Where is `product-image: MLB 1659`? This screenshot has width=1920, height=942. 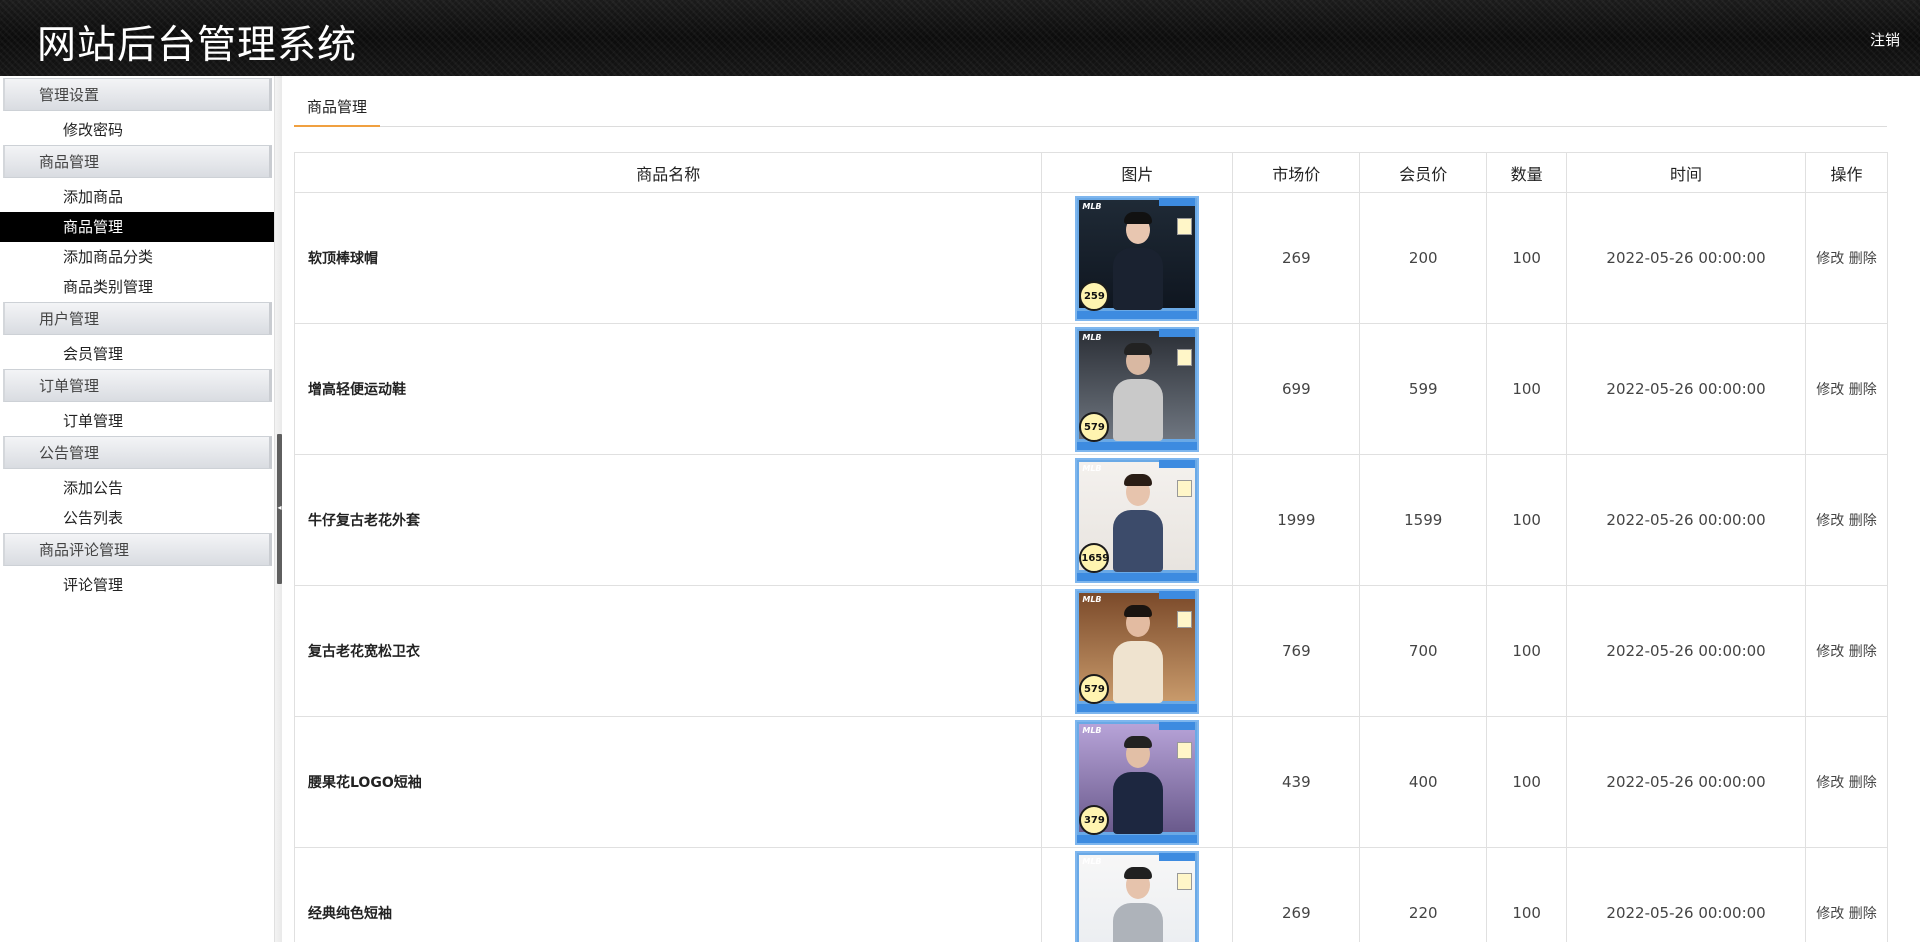 product-image: MLB 1659 is located at coordinates (1137, 520).